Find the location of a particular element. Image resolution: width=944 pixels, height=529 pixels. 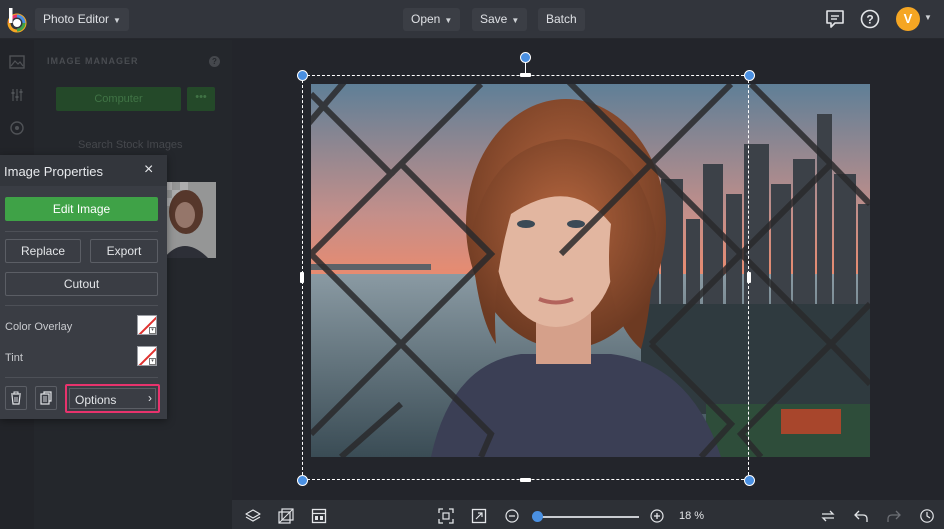

edit-image-button: Edit Image is located at coordinates (81, 209).